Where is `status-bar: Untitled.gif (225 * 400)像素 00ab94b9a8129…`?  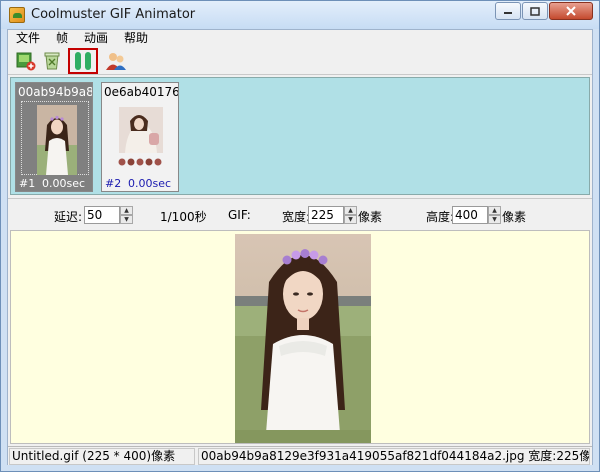
status-bar: Untitled.gif (225 * 400)像素 00ab94b9a8129… is located at coordinates (300, 455).